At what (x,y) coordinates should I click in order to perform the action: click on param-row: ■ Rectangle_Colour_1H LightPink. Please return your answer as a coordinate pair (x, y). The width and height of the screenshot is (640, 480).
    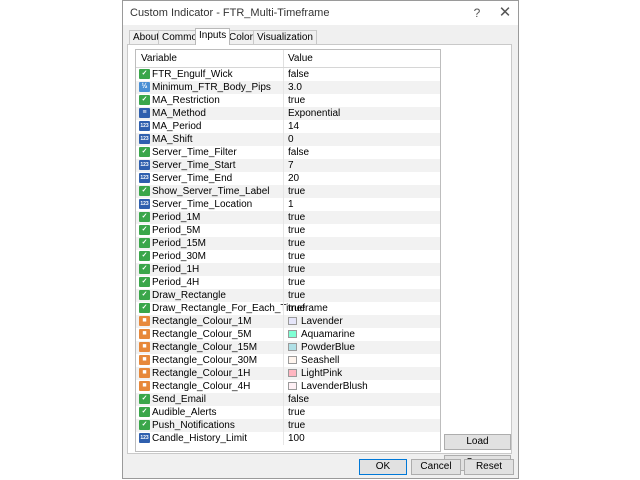
    Looking at the image, I should click on (288, 373).